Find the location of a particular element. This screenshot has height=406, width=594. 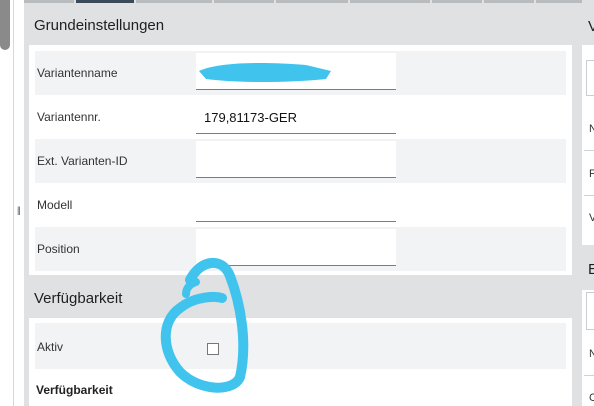

form-row-ext-varianten-id: Ext. Varianten-ID is located at coordinates (300, 161).